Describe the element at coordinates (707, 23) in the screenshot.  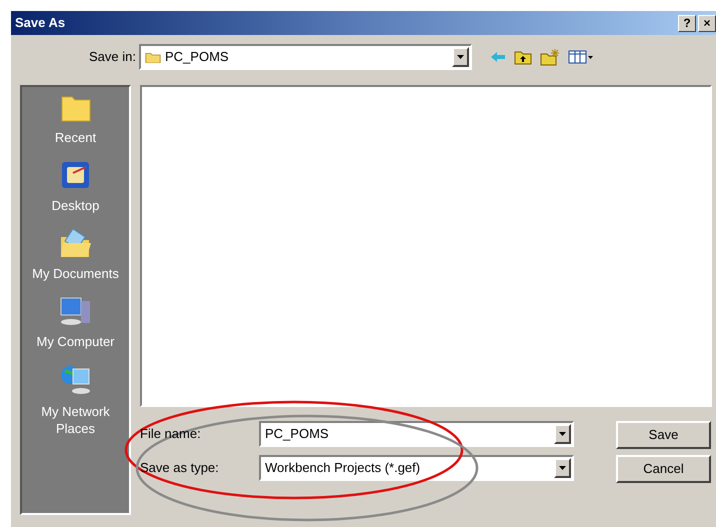
I see `title-bar-button: ×` at that location.